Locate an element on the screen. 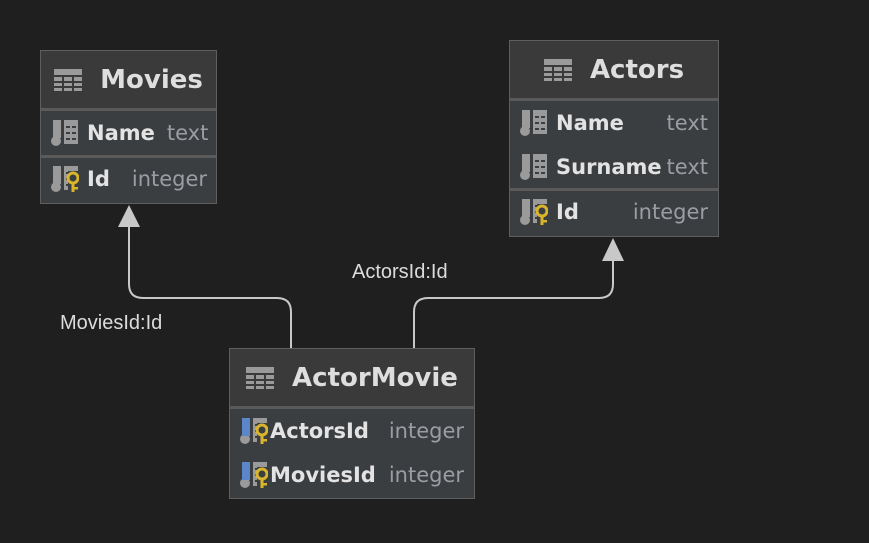 Image resolution: width=869 pixels, height=543 pixels. column-row: ActorsId integer is located at coordinates (352, 431).